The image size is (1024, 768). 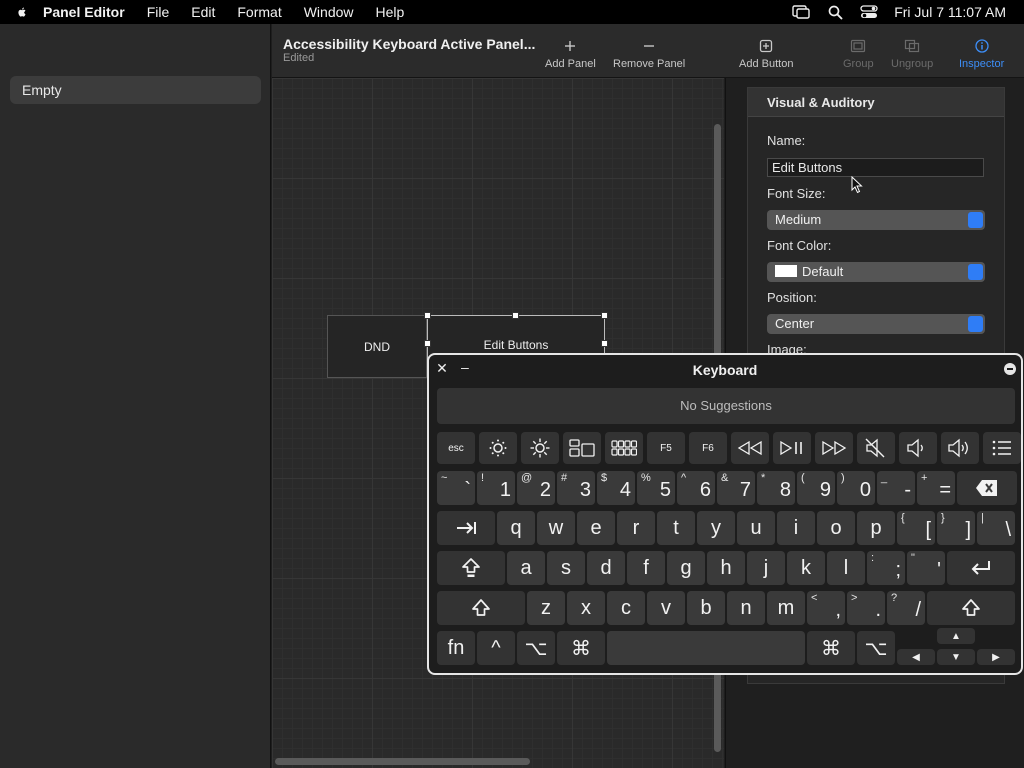 What do you see at coordinates (390, 12) in the screenshot?
I see `menu-help: Help` at bounding box center [390, 12].